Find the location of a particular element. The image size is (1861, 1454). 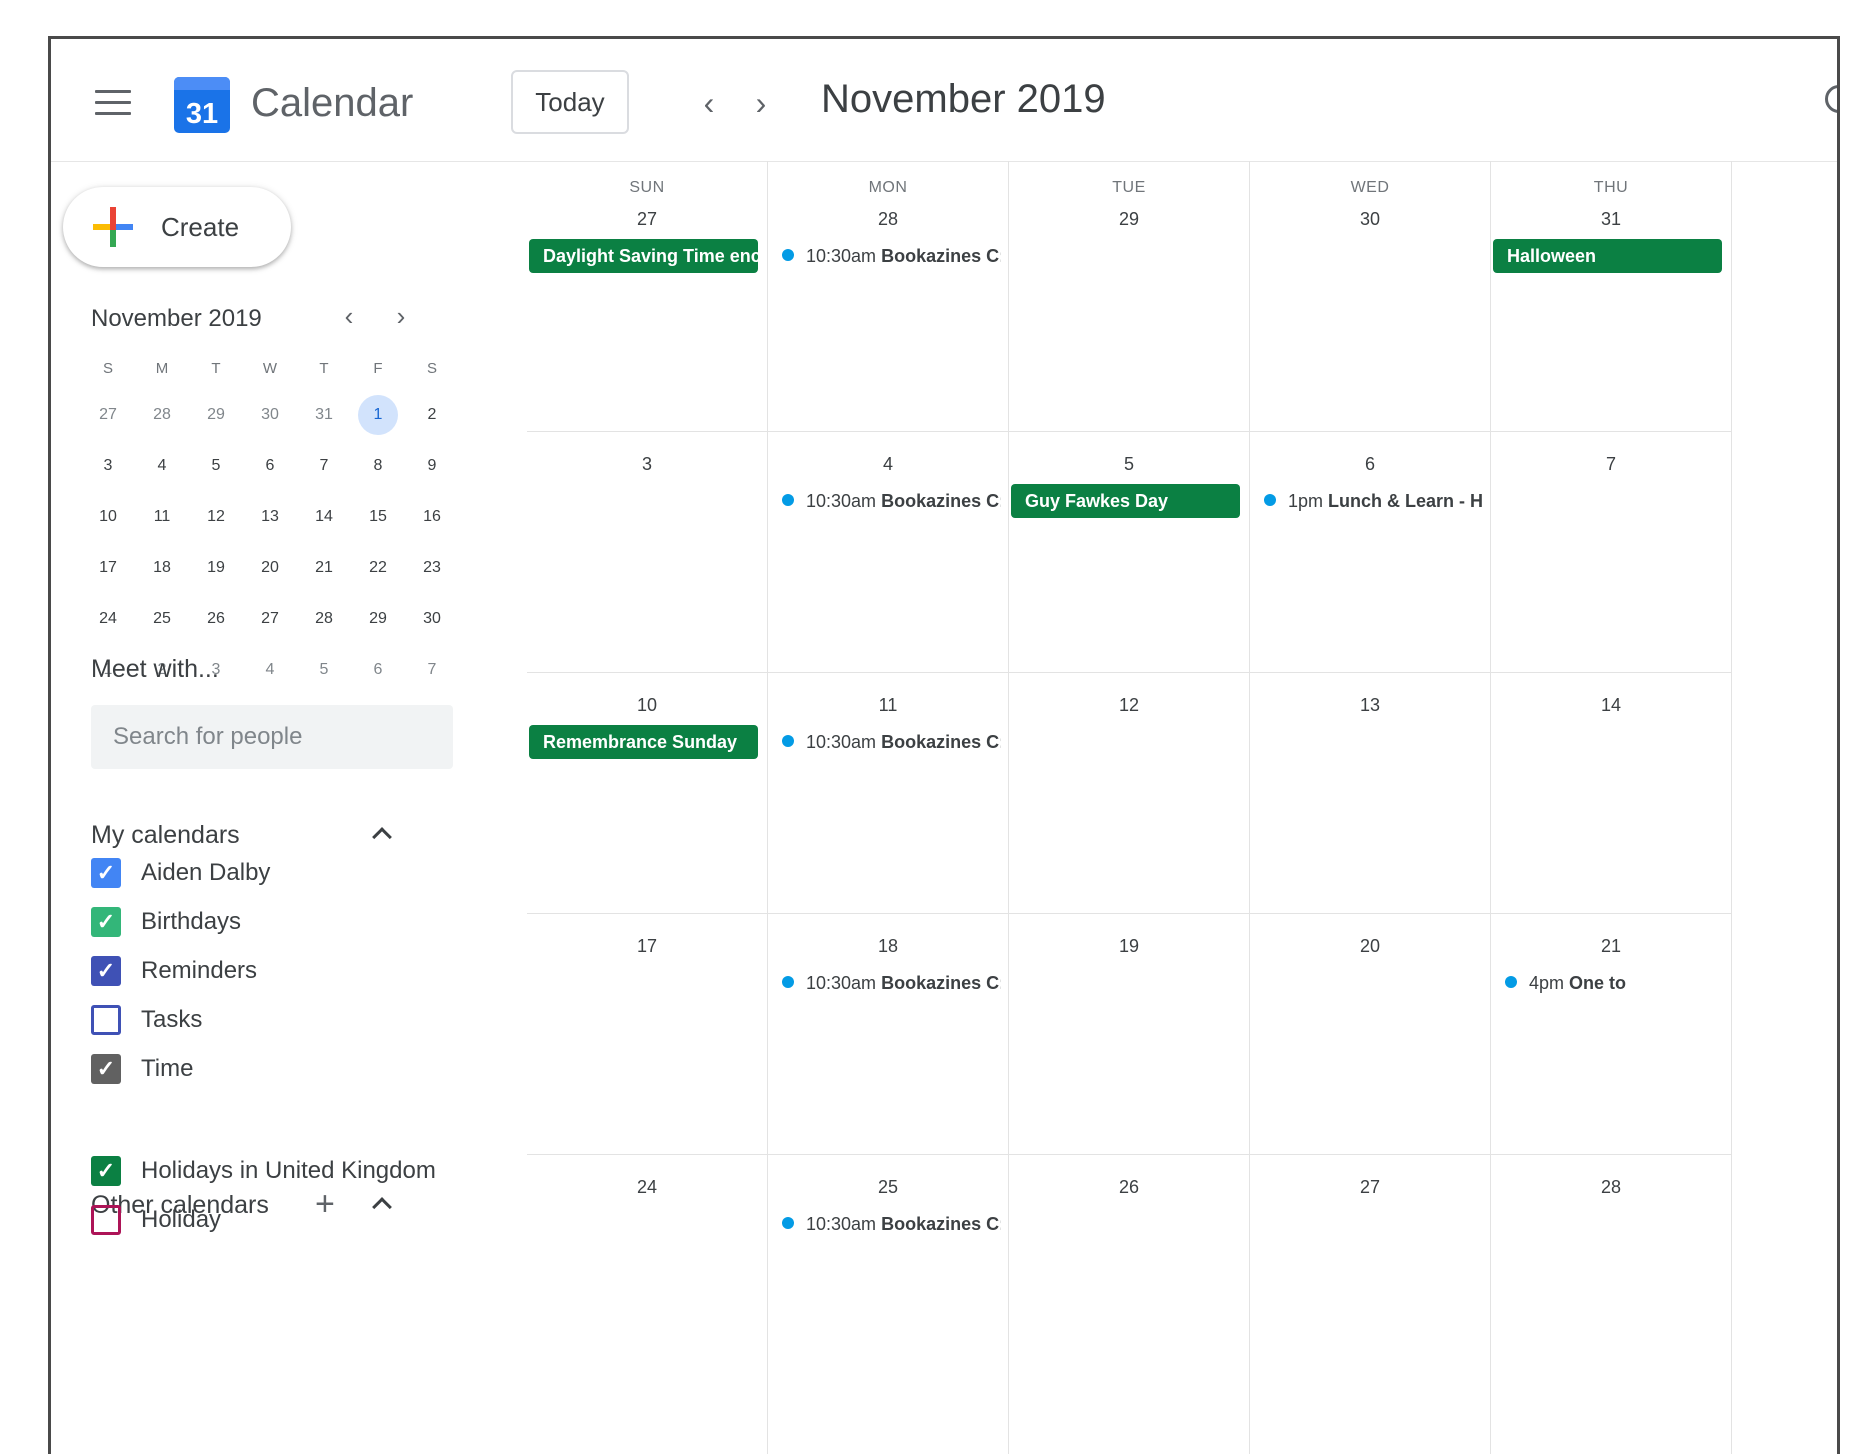

day-cell: 25 10:30am Bookazines C: is located at coordinates (888, 1304).